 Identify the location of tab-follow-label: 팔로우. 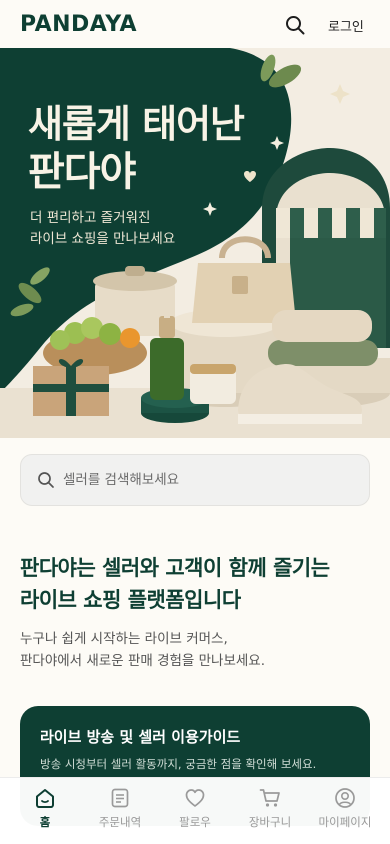
(195, 822).